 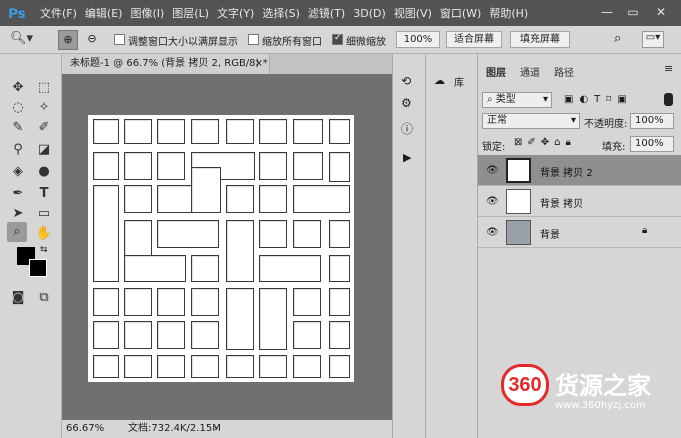 What do you see at coordinates (18, 172) in the screenshot?
I see `paint-bucket-icon: ◈` at bounding box center [18, 172].